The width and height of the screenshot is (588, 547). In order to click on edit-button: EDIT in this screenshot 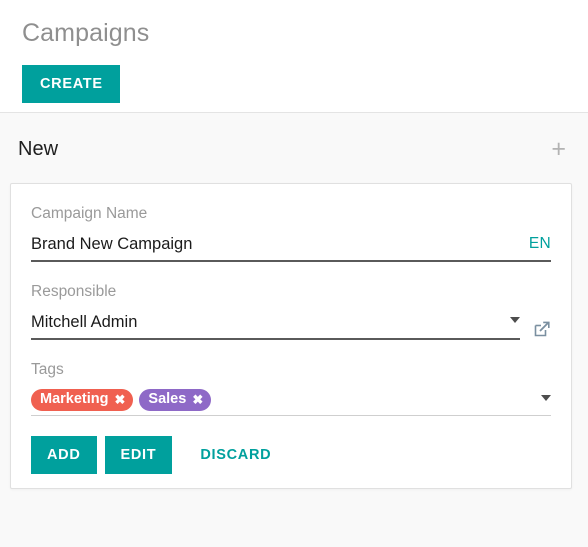, I will do `click(138, 455)`.